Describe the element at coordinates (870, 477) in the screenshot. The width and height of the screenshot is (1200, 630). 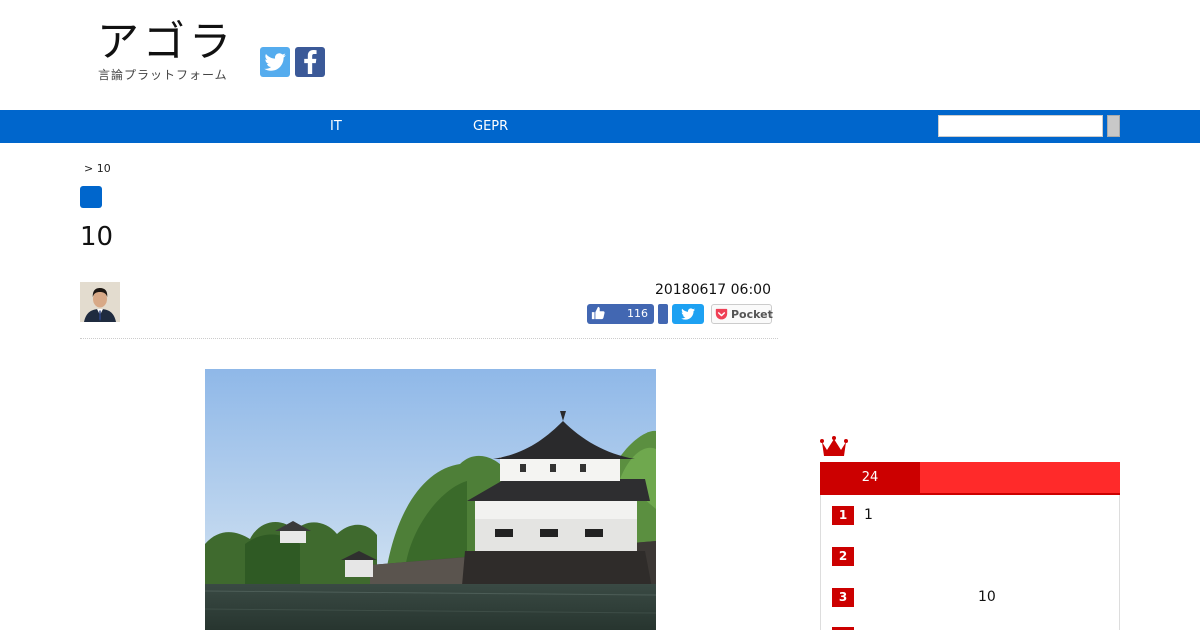
I see `ranking-tab-24h: 24` at that location.